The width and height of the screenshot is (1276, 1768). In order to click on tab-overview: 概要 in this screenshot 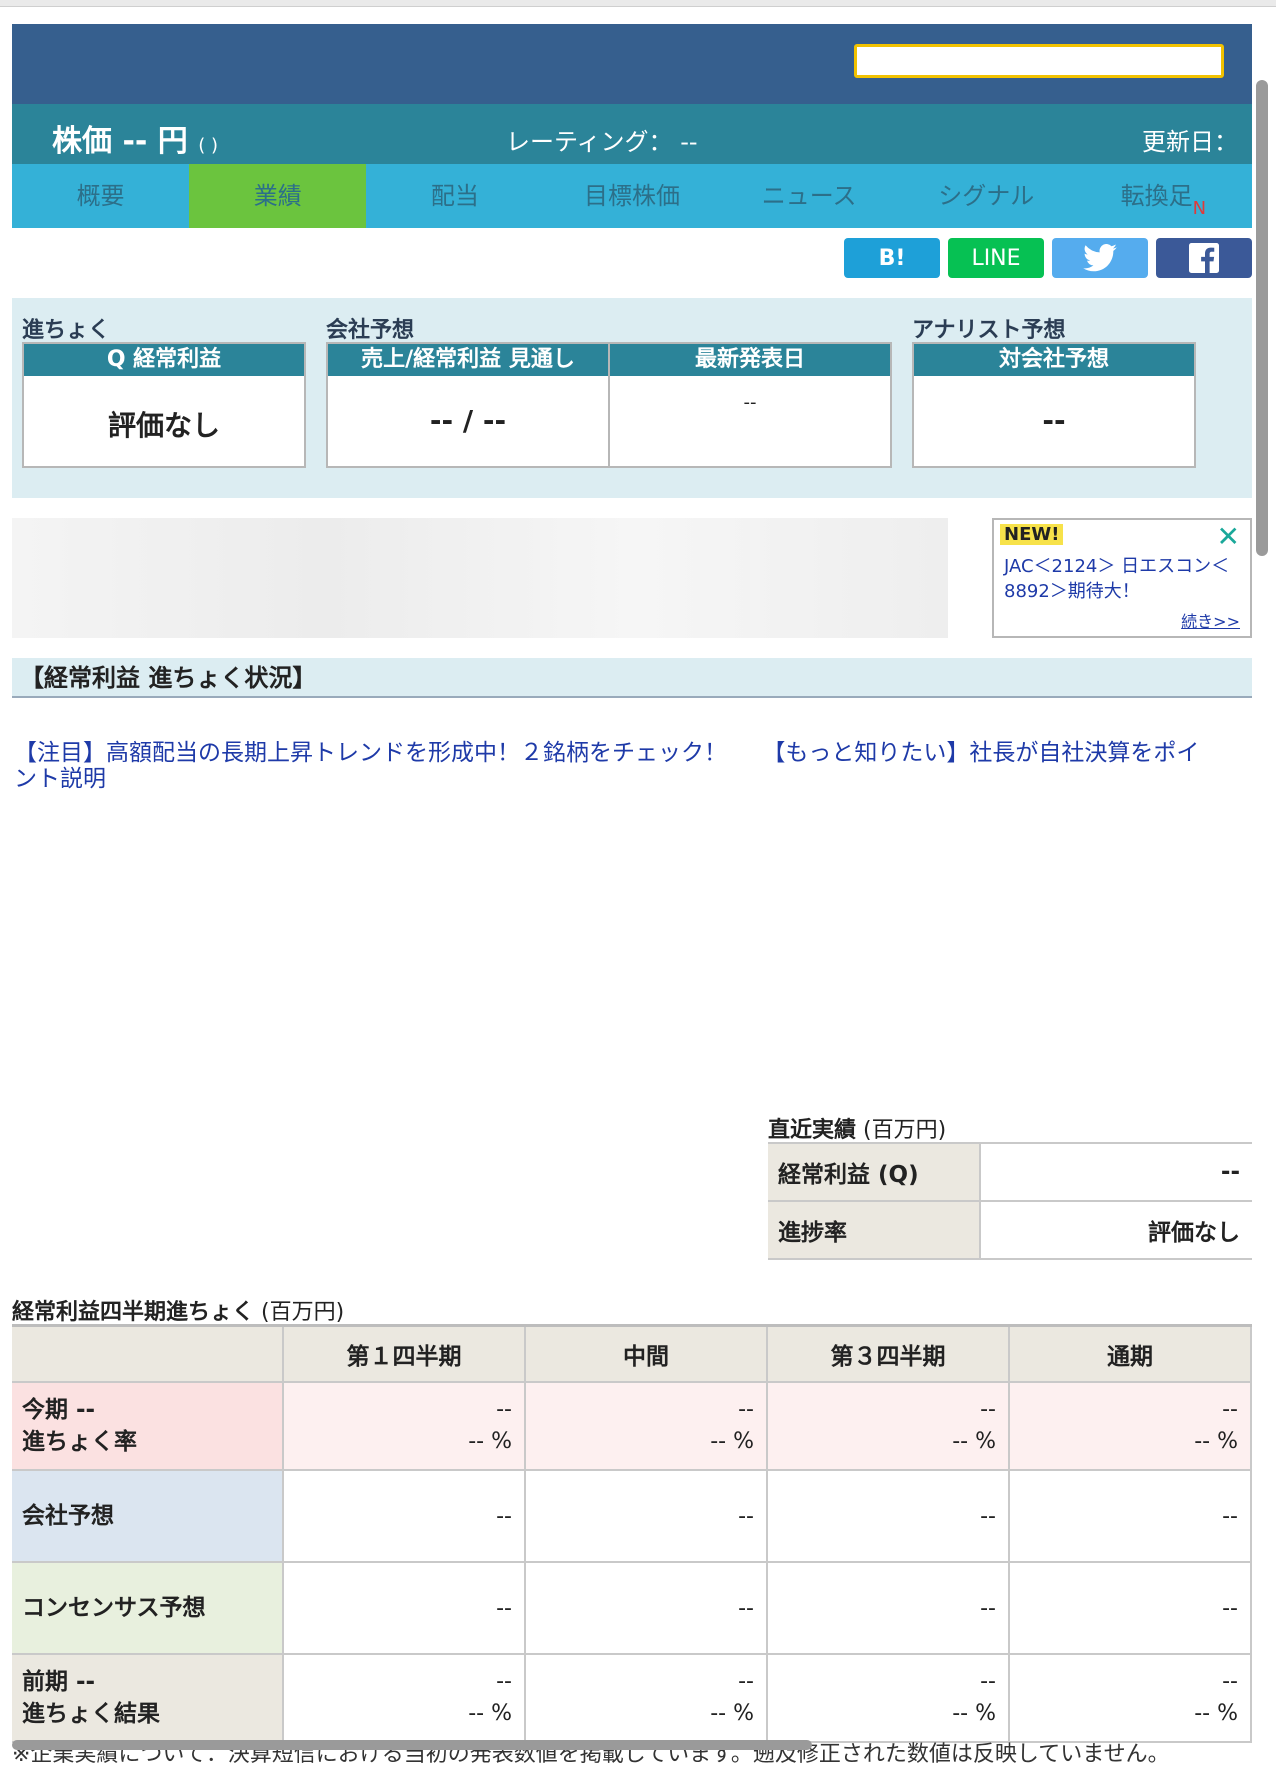, I will do `click(100, 196)`.